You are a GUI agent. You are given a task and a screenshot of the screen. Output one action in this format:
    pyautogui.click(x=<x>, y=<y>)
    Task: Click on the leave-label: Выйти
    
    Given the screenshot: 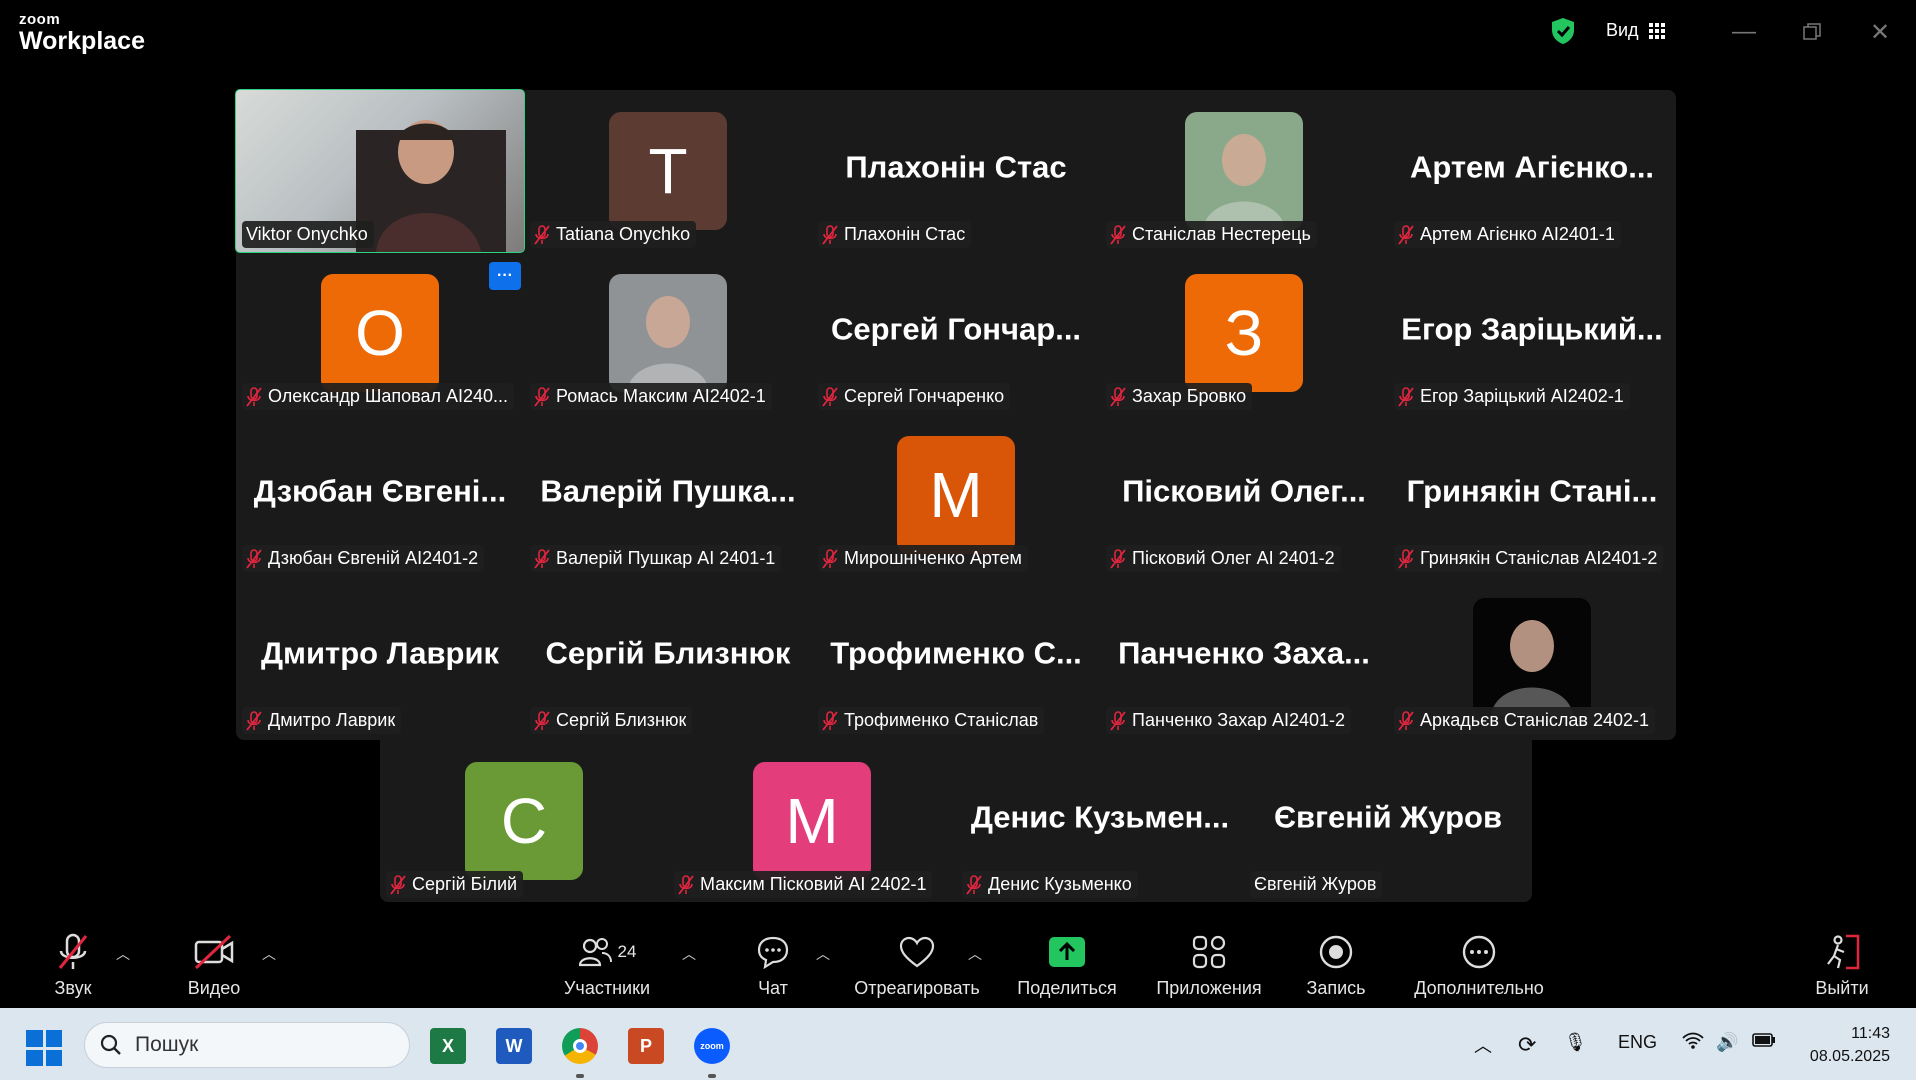 What is the action you would take?
    pyautogui.click(x=1842, y=988)
    